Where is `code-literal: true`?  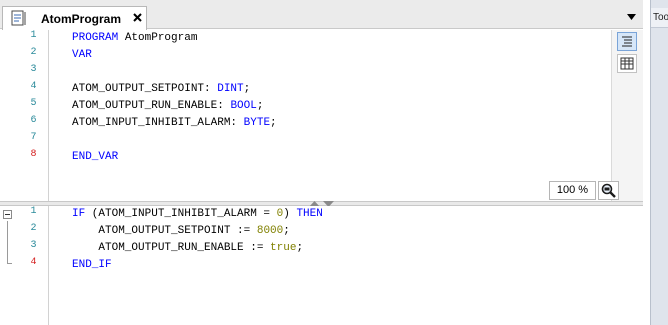 code-literal: true is located at coordinates (283, 248).